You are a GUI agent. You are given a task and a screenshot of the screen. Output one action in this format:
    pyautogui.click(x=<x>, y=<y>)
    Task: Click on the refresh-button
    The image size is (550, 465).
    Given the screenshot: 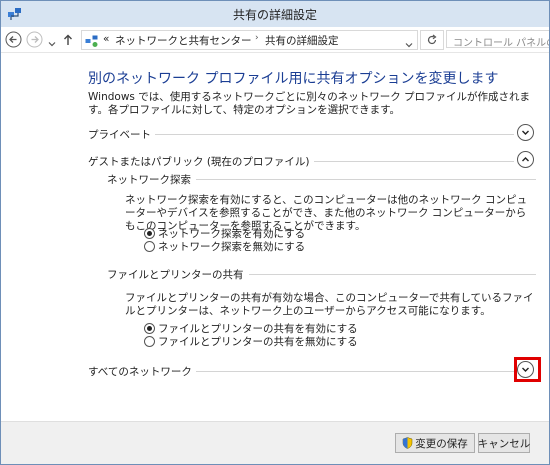 What is the action you would take?
    pyautogui.click(x=432, y=40)
    